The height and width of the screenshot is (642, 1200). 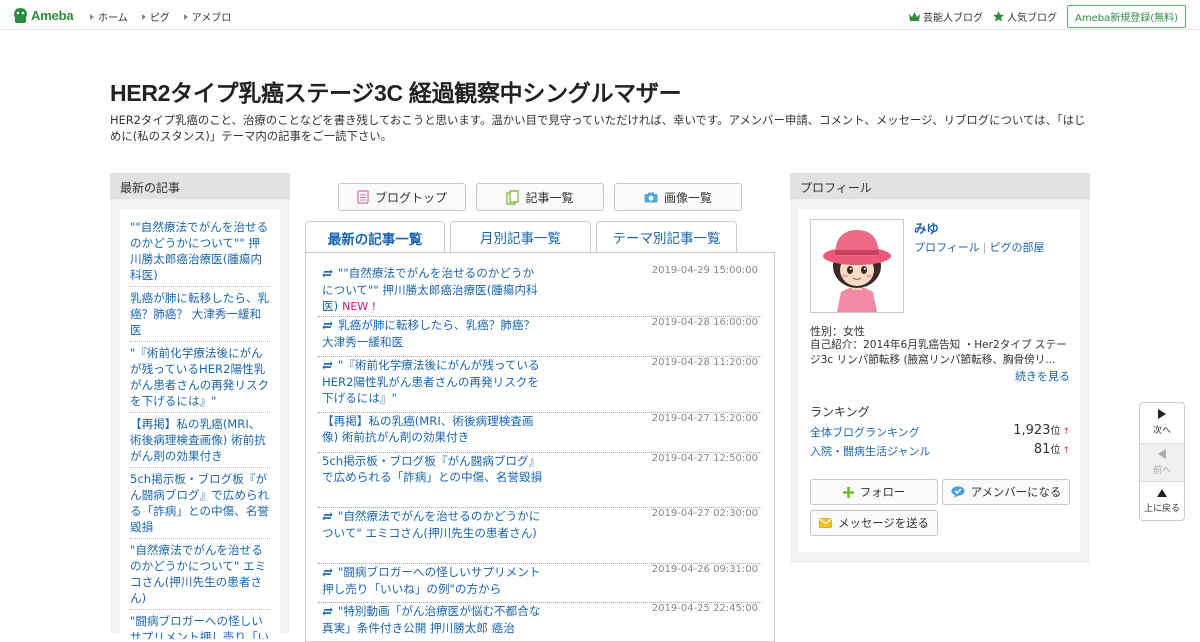 I want to click on article-title-text: 乳癌が肺に転移したら、乳癌？肺癌？ 大津秀一緩和医, so click(x=429, y=333).